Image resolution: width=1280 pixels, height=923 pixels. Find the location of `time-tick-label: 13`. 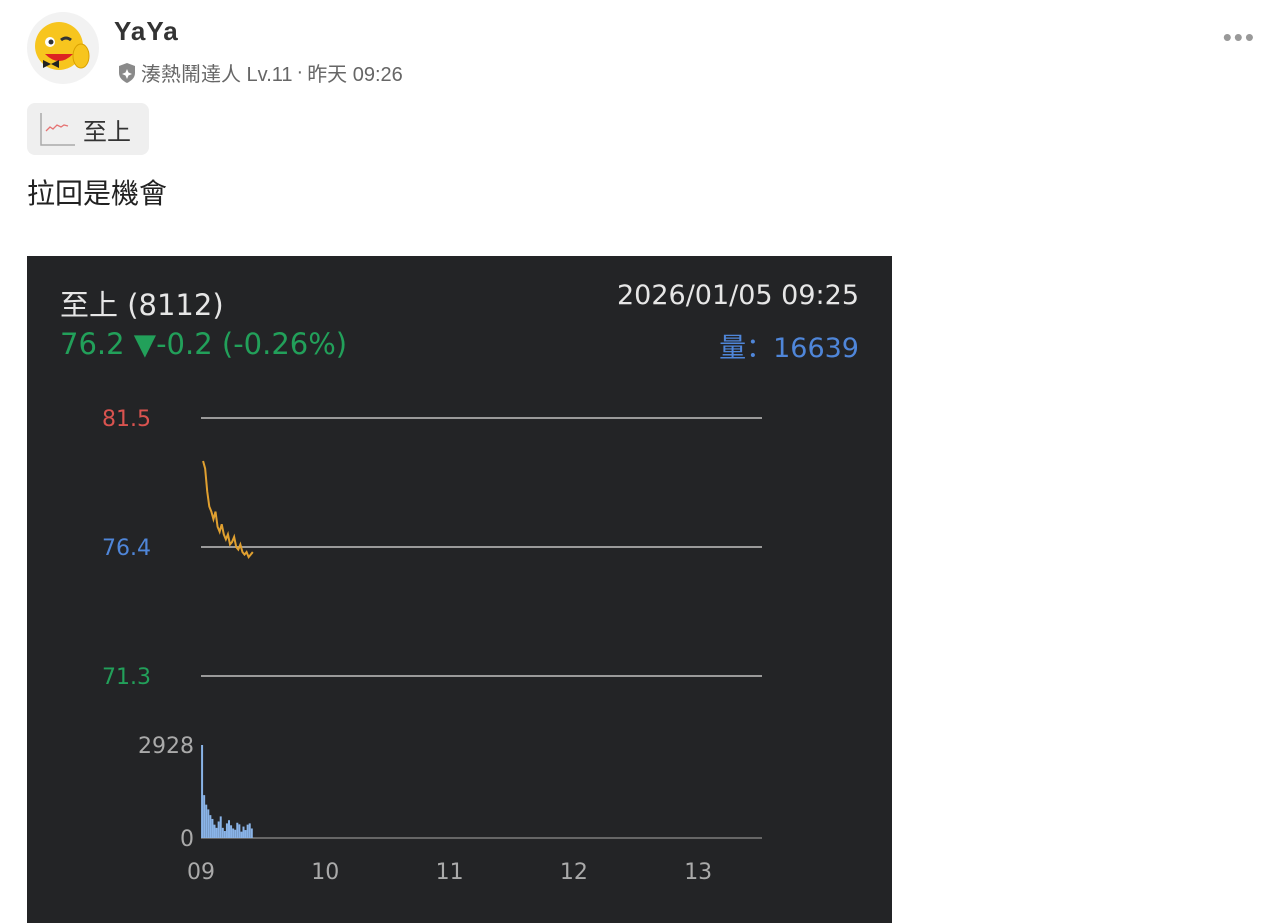

time-tick-label: 13 is located at coordinates (698, 872).